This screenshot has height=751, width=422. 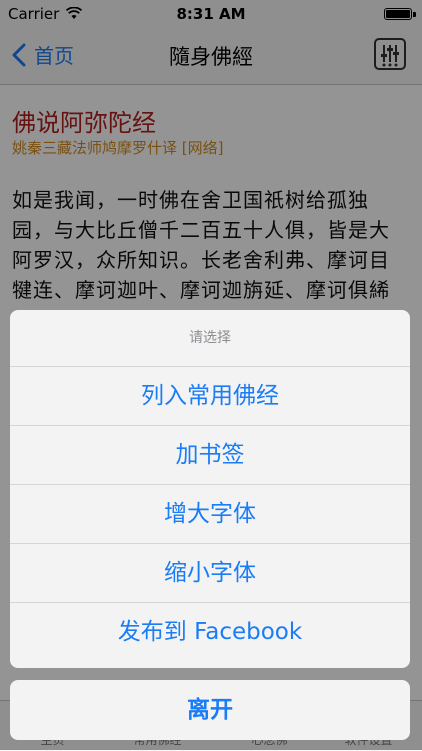 I want to click on add-to-favorites-button: 列入常用佛经, so click(x=210, y=396).